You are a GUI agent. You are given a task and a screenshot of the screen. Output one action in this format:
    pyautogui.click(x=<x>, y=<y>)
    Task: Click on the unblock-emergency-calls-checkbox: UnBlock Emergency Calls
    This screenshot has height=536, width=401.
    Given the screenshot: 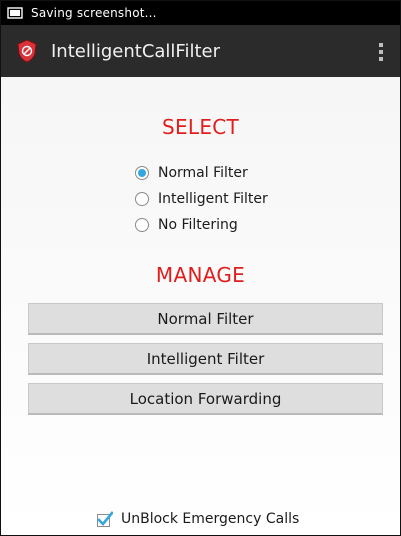 What is the action you would take?
    pyautogui.click(x=198, y=519)
    